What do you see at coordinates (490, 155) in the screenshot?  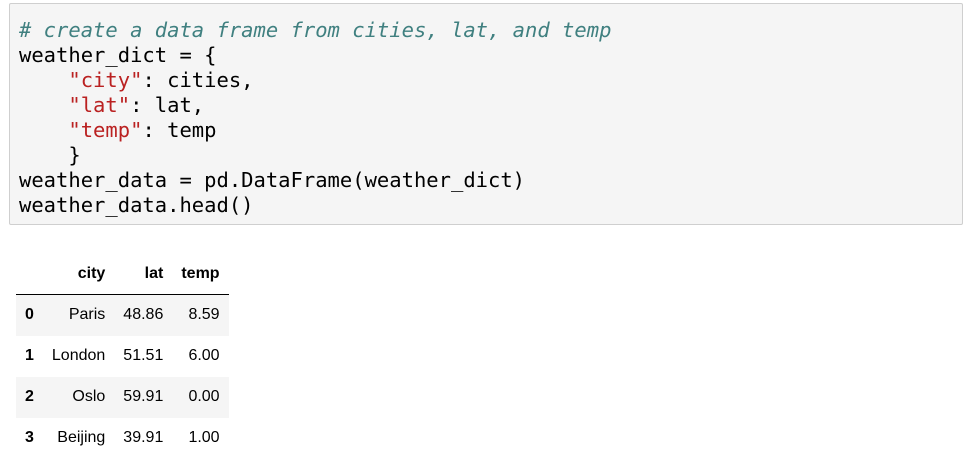 I see `code-line: }` at bounding box center [490, 155].